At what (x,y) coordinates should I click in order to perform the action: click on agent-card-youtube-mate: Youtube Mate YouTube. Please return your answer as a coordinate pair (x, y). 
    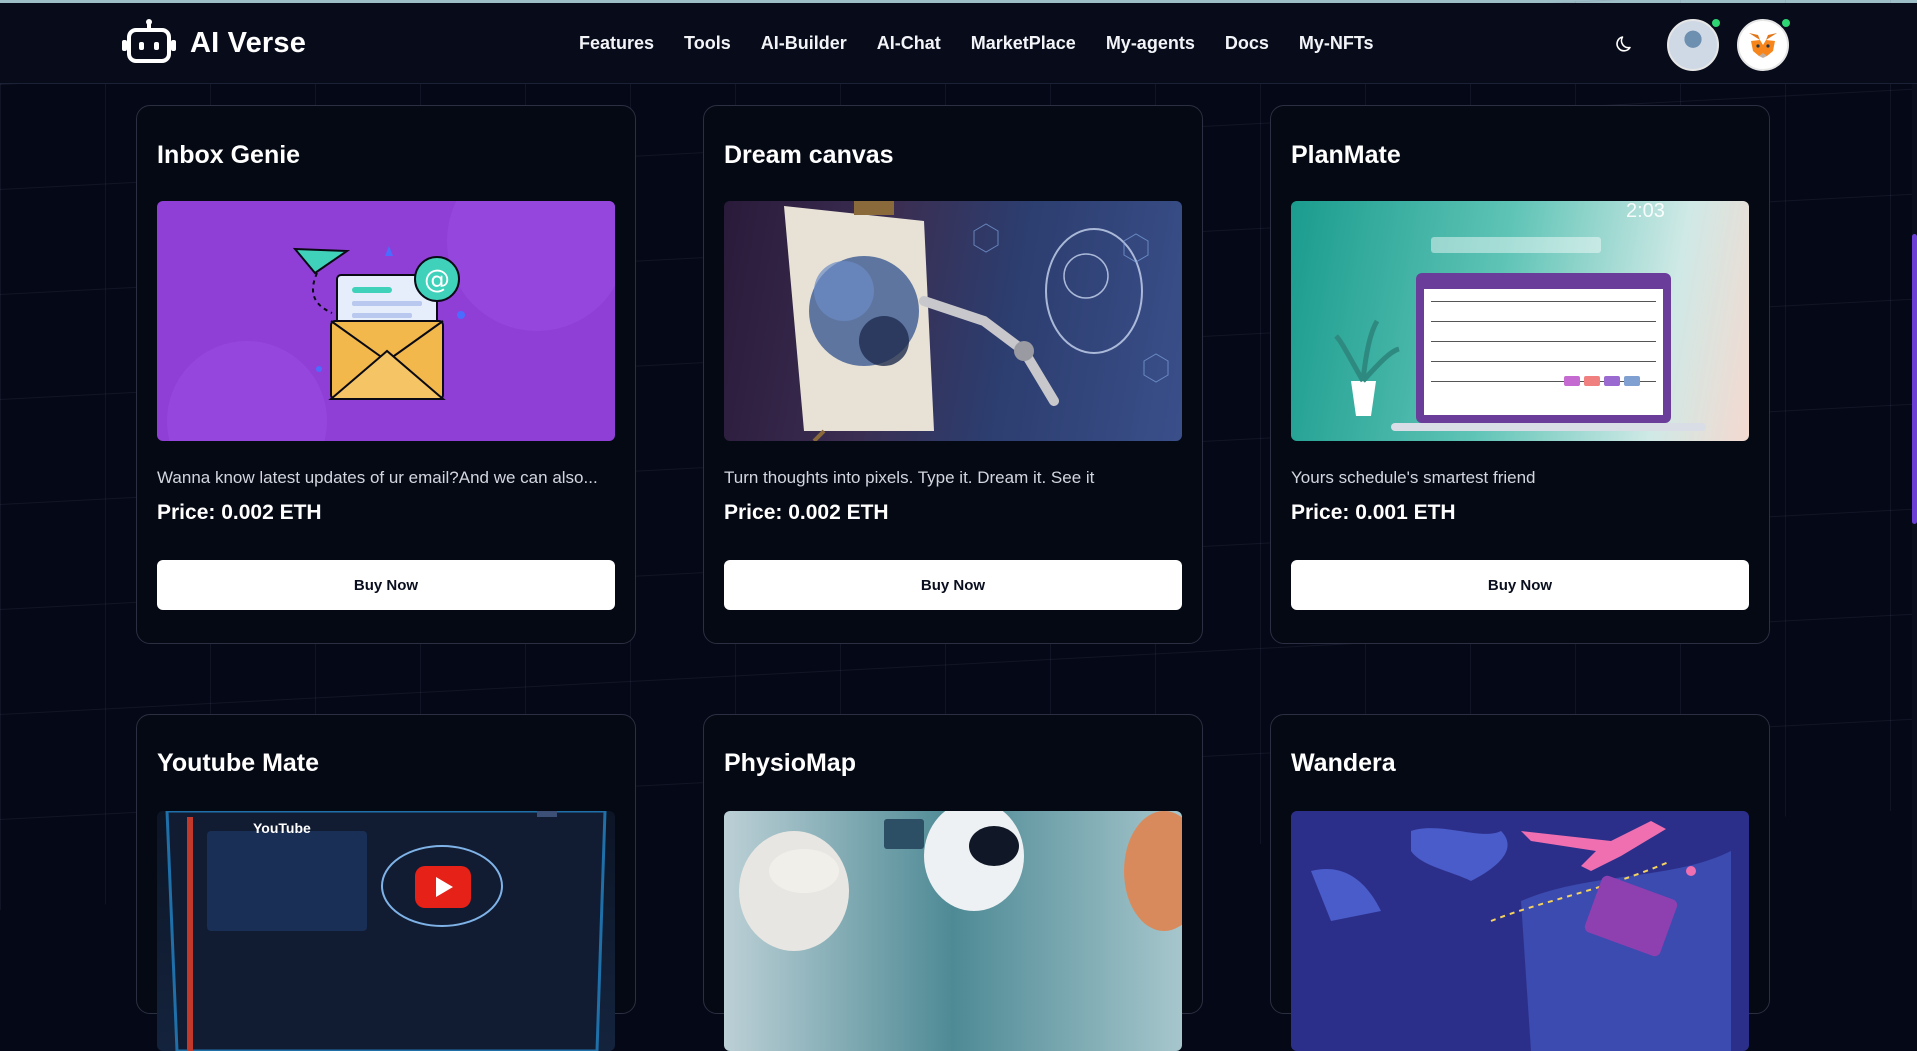
    Looking at the image, I should click on (386, 882).